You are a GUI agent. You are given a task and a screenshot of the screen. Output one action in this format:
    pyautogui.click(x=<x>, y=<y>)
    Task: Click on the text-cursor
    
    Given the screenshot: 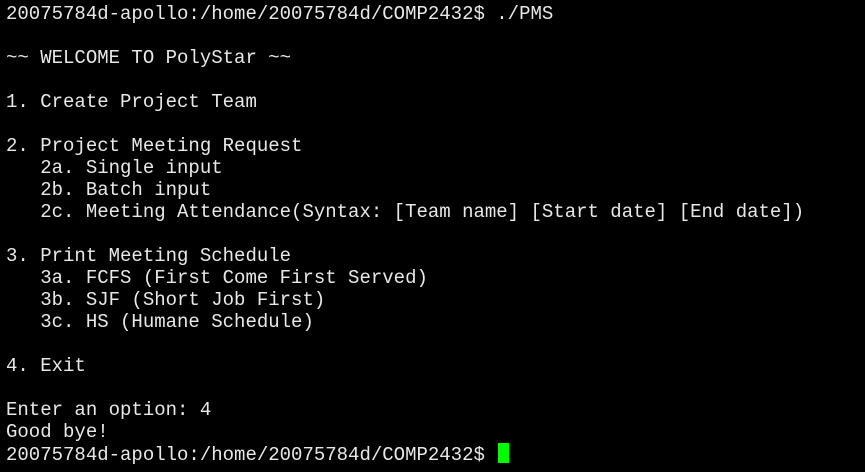 What is the action you would take?
    pyautogui.click(x=504, y=453)
    